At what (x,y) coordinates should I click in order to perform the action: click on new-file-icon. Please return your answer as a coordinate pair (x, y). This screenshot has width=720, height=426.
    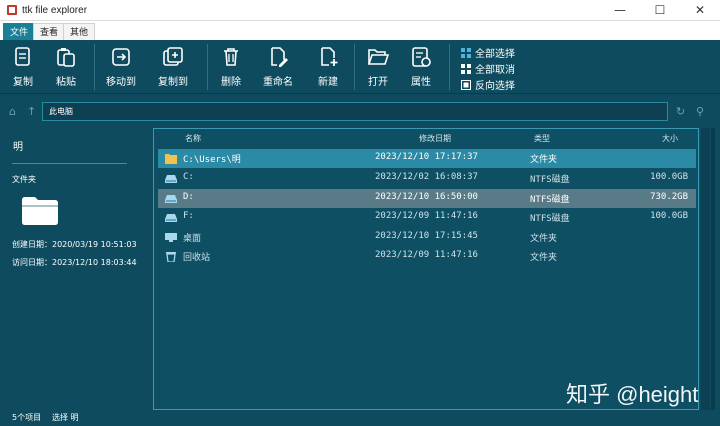
    Looking at the image, I should click on (329, 56).